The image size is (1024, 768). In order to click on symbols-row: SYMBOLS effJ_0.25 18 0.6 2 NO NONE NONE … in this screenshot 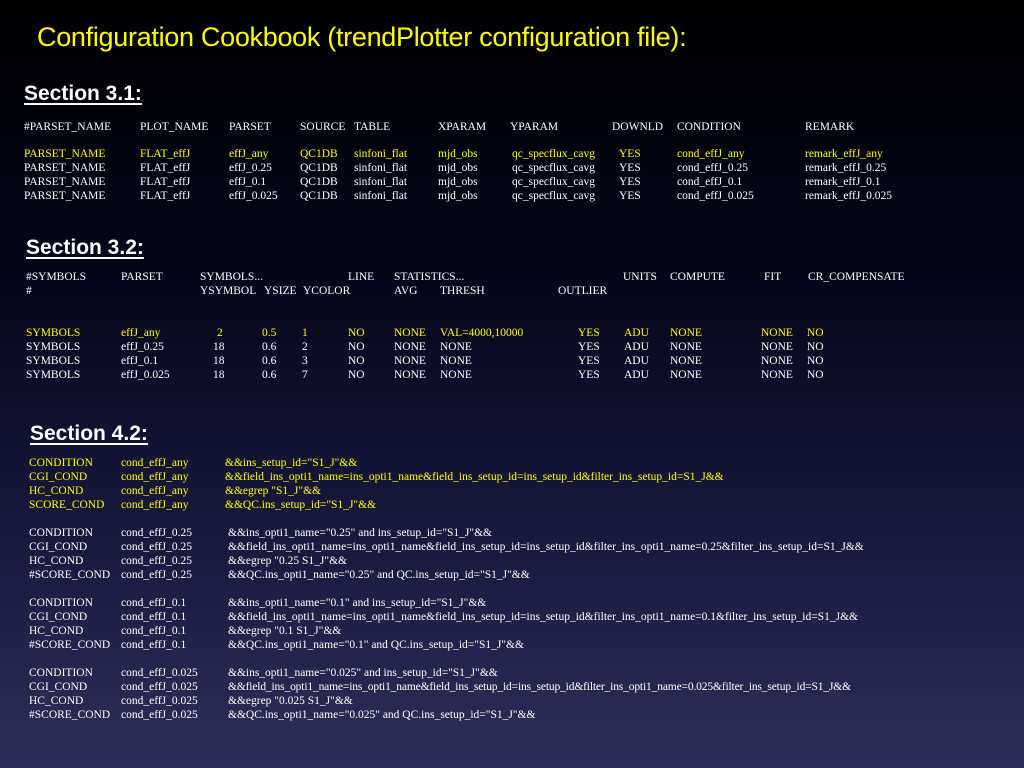, I will do `click(512, 347)`.